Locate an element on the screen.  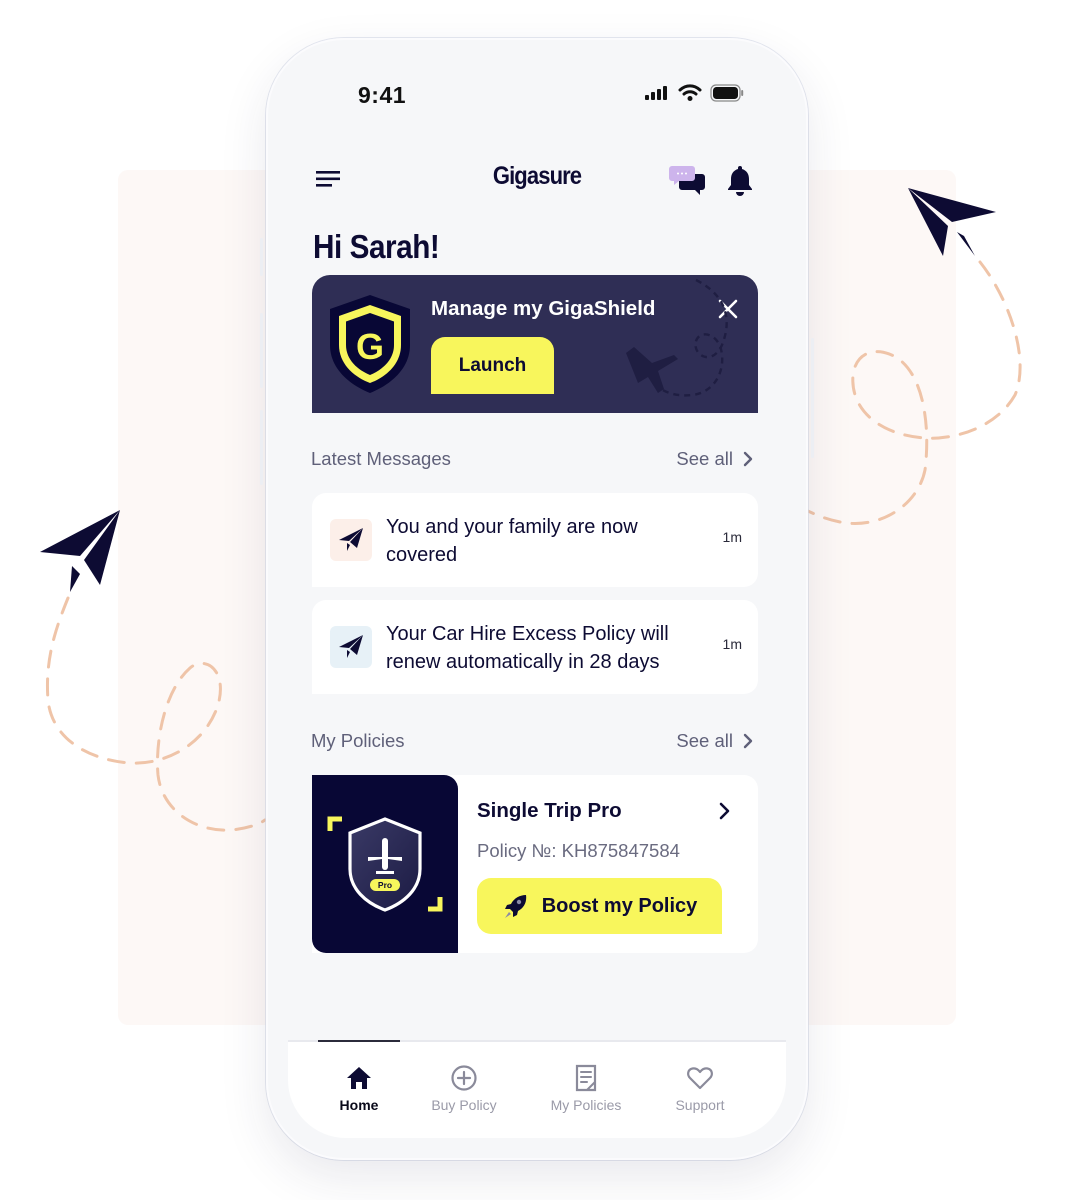
active-tab-indicator is located at coordinates (359, 1041).